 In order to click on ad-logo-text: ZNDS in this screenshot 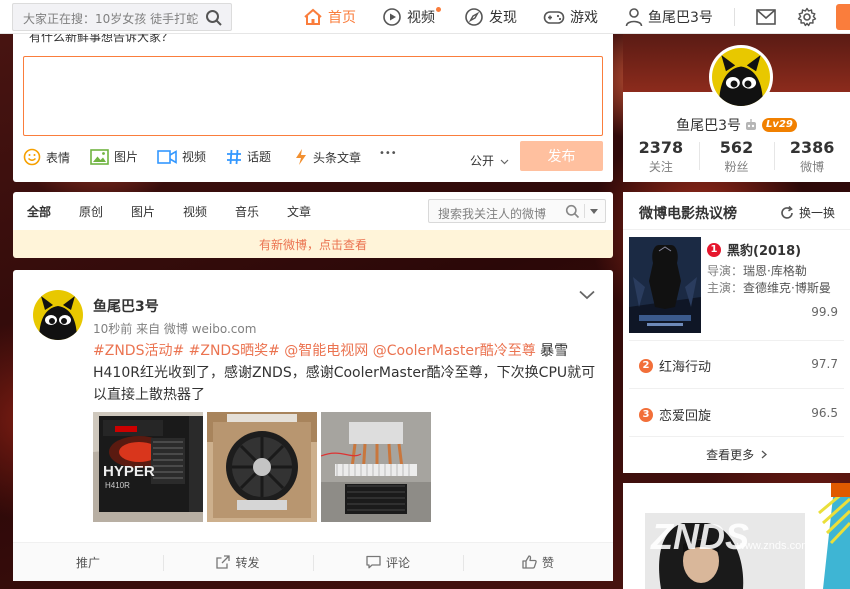, I will do `click(699, 536)`.